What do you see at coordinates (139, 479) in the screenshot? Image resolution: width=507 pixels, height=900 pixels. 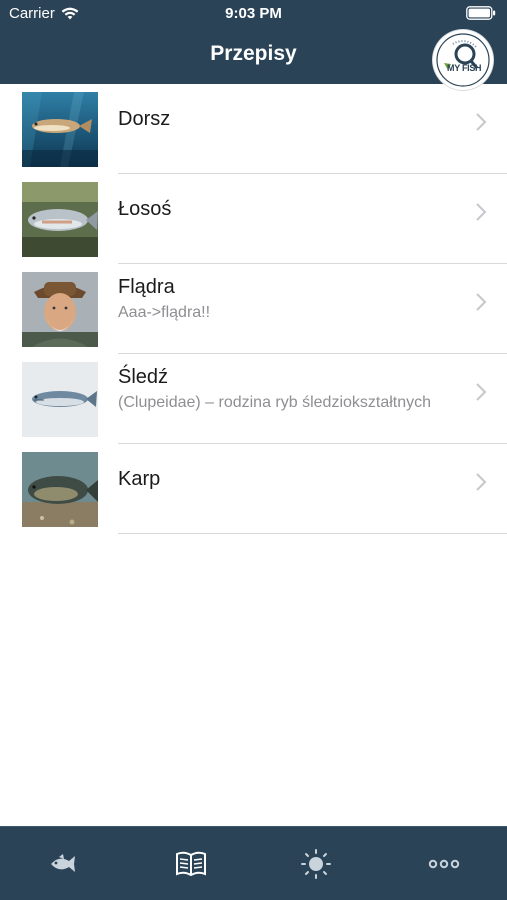 I see `recipe-name: Karp` at bounding box center [139, 479].